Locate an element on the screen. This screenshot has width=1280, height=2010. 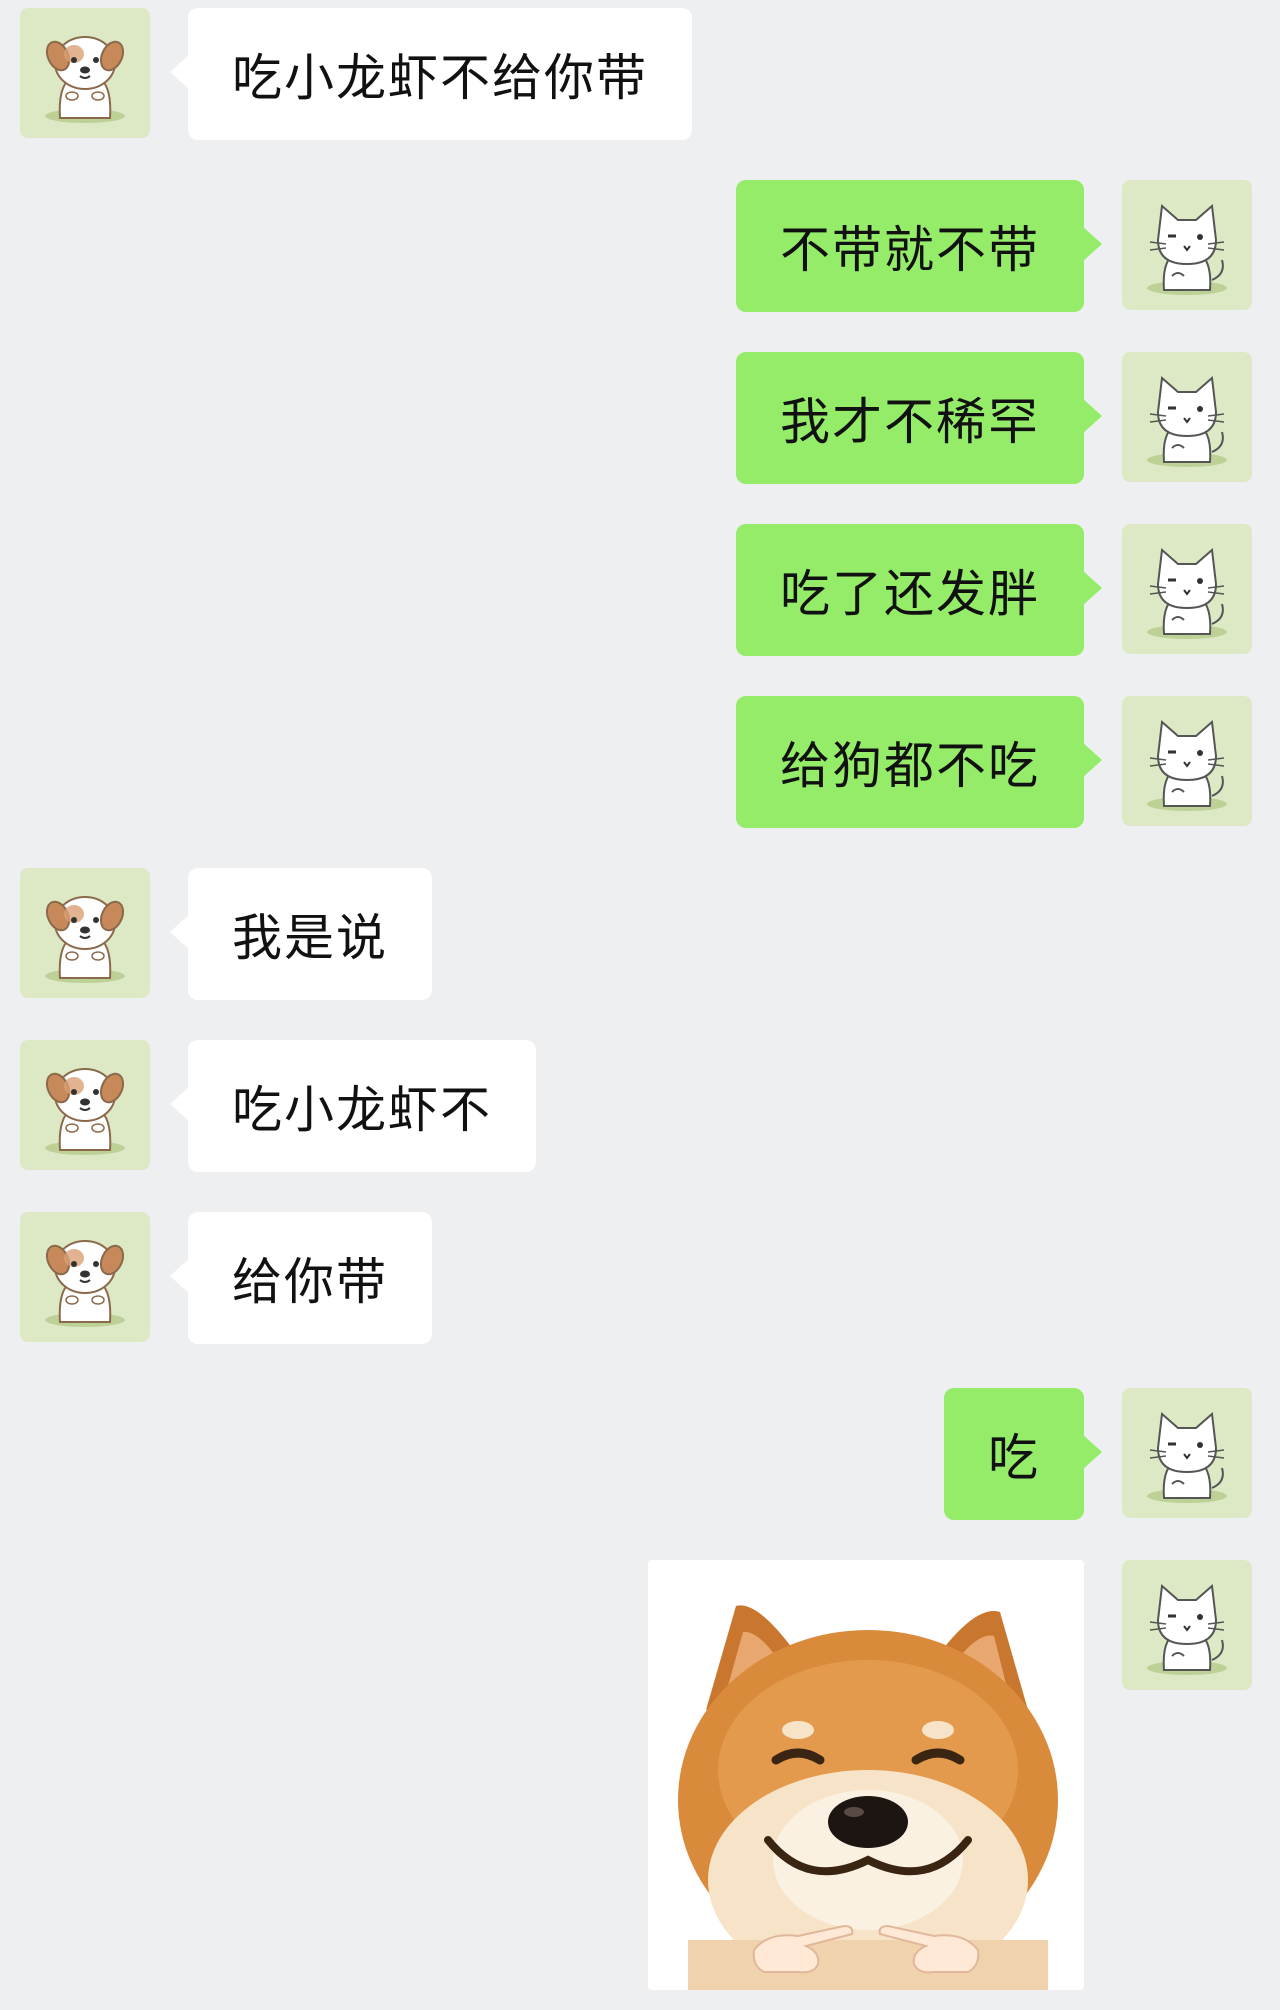
message-row: 我才不稀罕 is located at coordinates (952, 418).